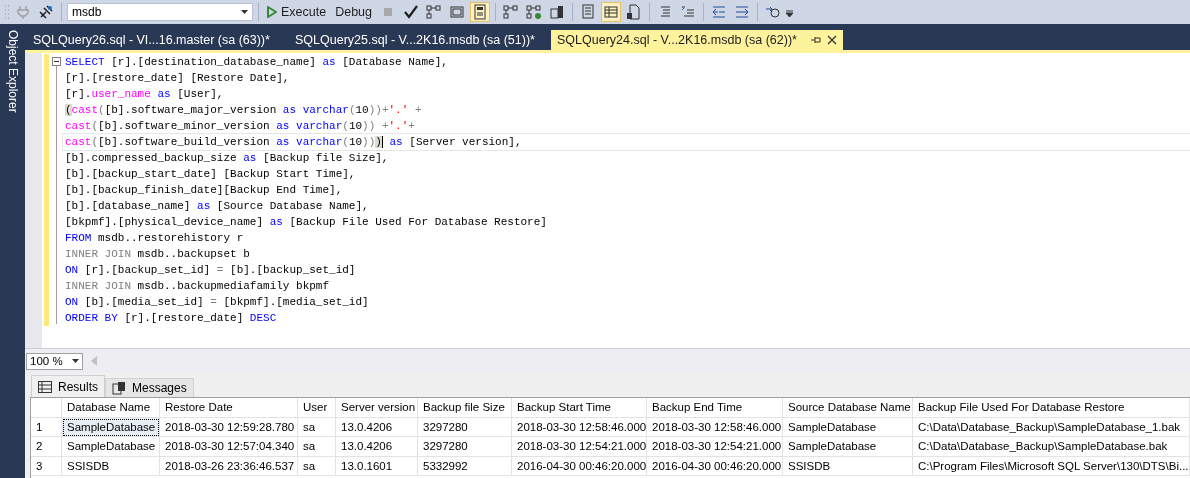  What do you see at coordinates (7, 12) in the screenshot?
I see `grip-icon` at bounding box center [7, 12].